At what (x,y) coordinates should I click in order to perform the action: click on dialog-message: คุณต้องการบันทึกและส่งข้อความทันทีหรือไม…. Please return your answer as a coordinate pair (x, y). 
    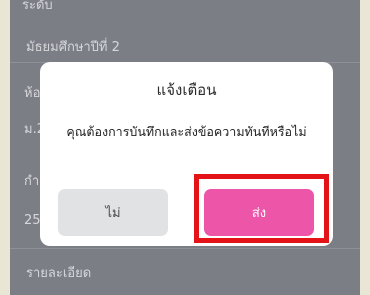
    Looking at the image, I should click on (186, 131).